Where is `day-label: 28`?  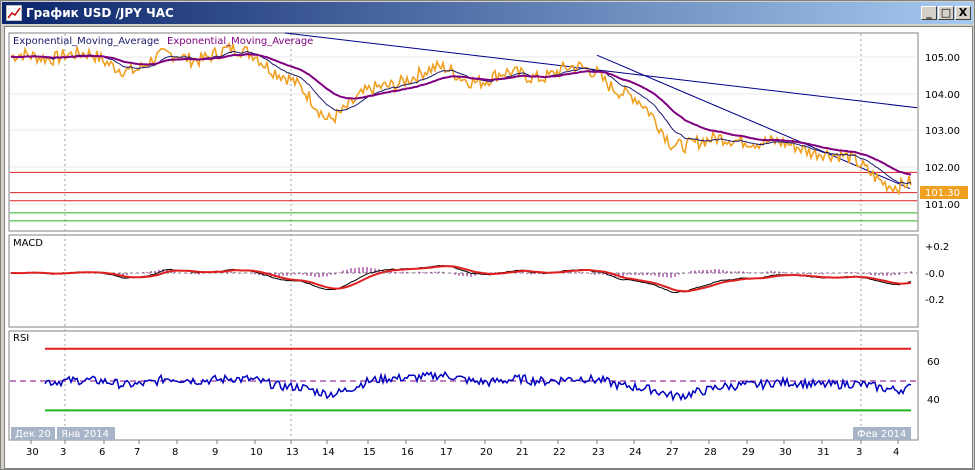 day-label: 28 is located at coordinates (710, 452).